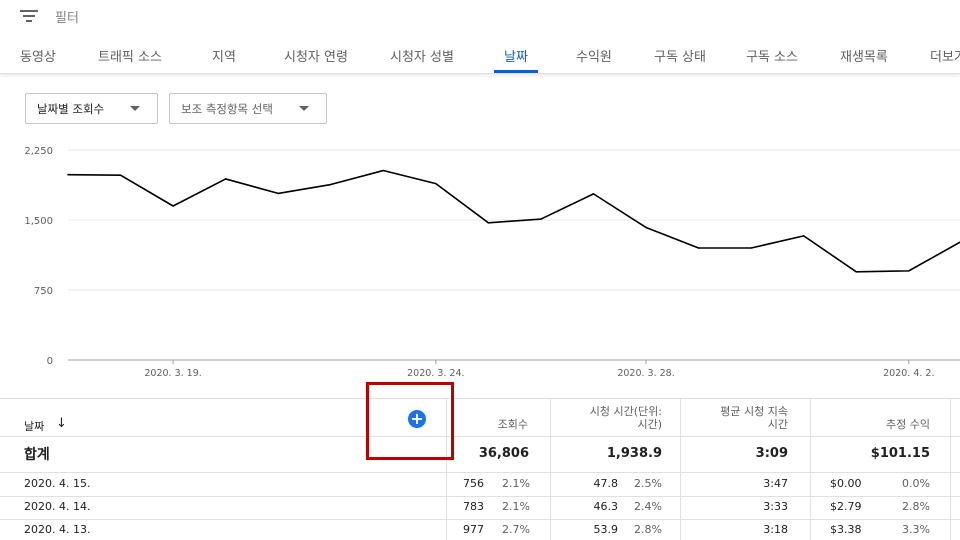 This screenshot has height=540, width=960. Describe the element at coordinates (172, 373) in the screenshot. I see `x-tick-label: 2020. 3. 19.` at that location.